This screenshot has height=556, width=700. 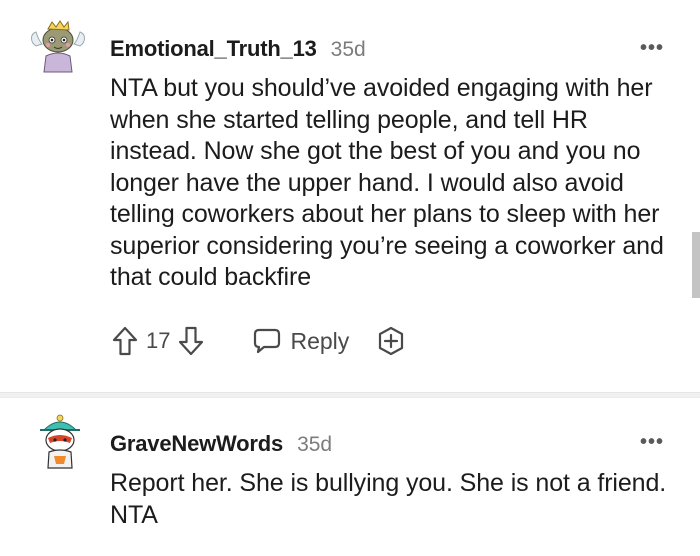 What do you see at coordinates (125, 341) in the screenshot?
I see `upvote-arrow-icon` at bounding box center [125, 341].